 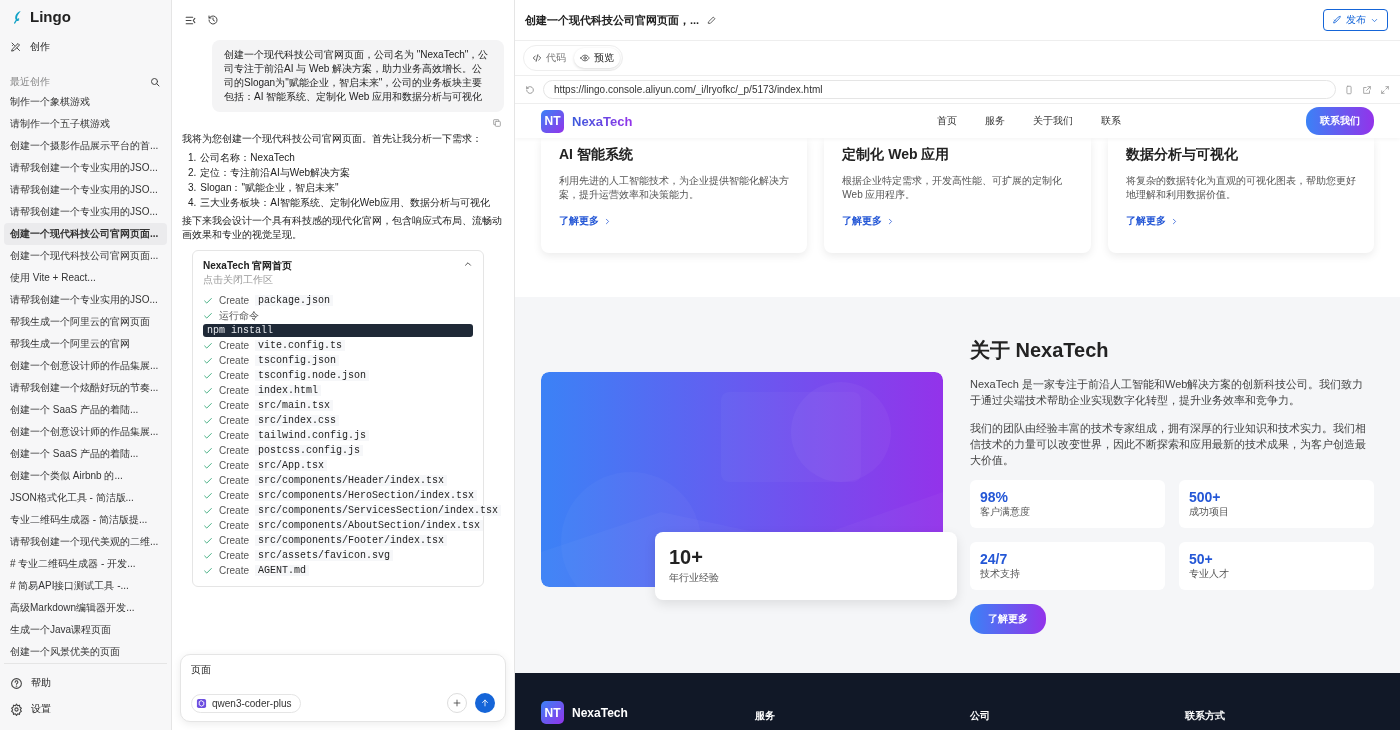 I want to click on service-title: 数据分析与可视化, so click(x=1182, y=155).